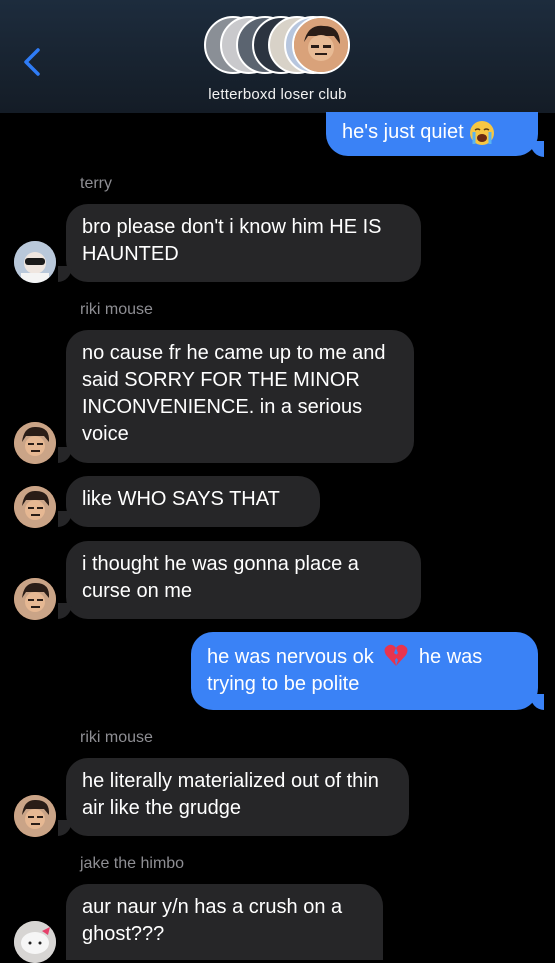 The height and width of the screenshot is (963, 555). Describe the element at coordinates (396, 655) in the screenshot. I see `broken-heart-icon` at that location.